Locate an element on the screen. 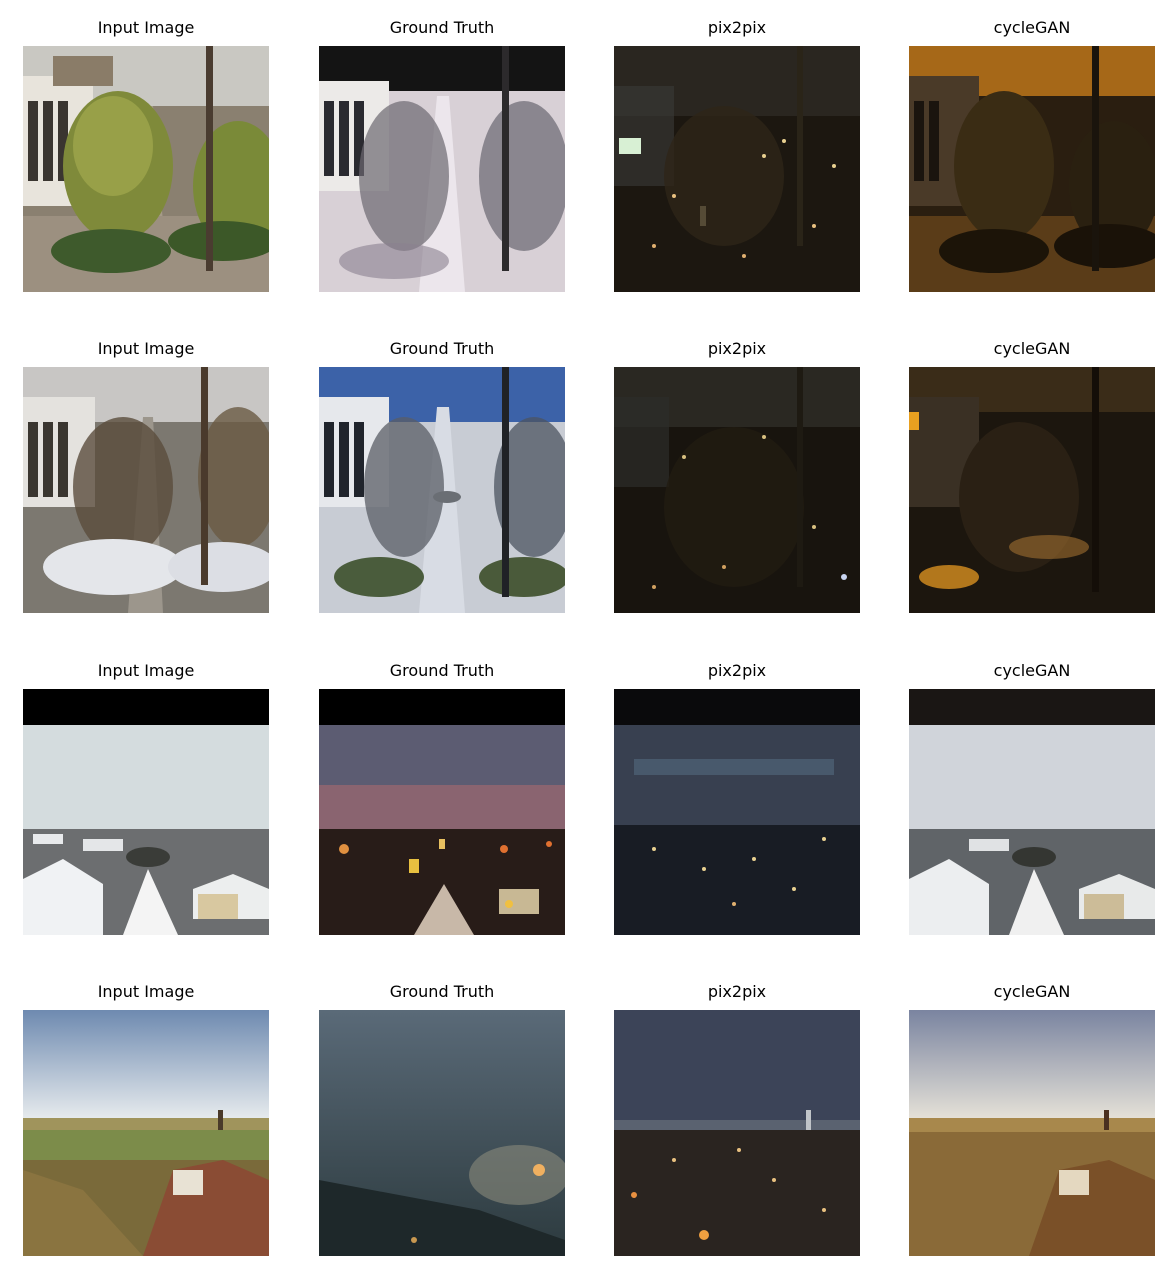 The image size is (1174, 1278). panel-row1-ground-truth: Ground Truth is located at coordinates (442, 155).